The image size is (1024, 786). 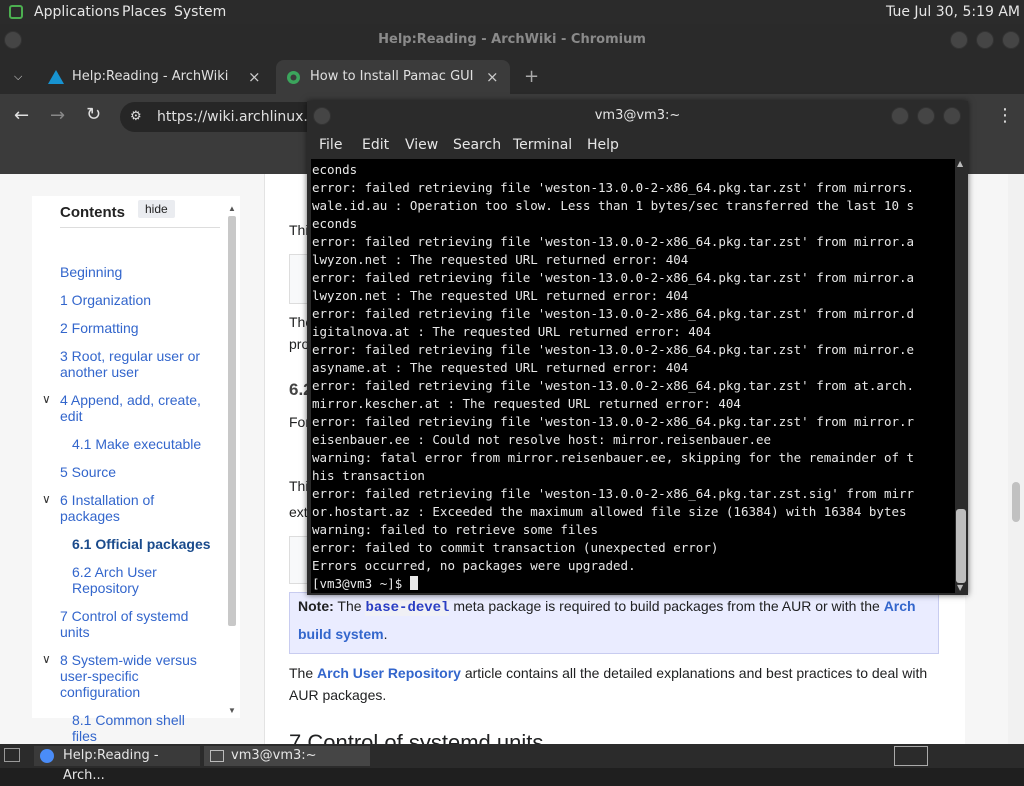 I want to click on terminal-cursor, so click(x=413, y=583).